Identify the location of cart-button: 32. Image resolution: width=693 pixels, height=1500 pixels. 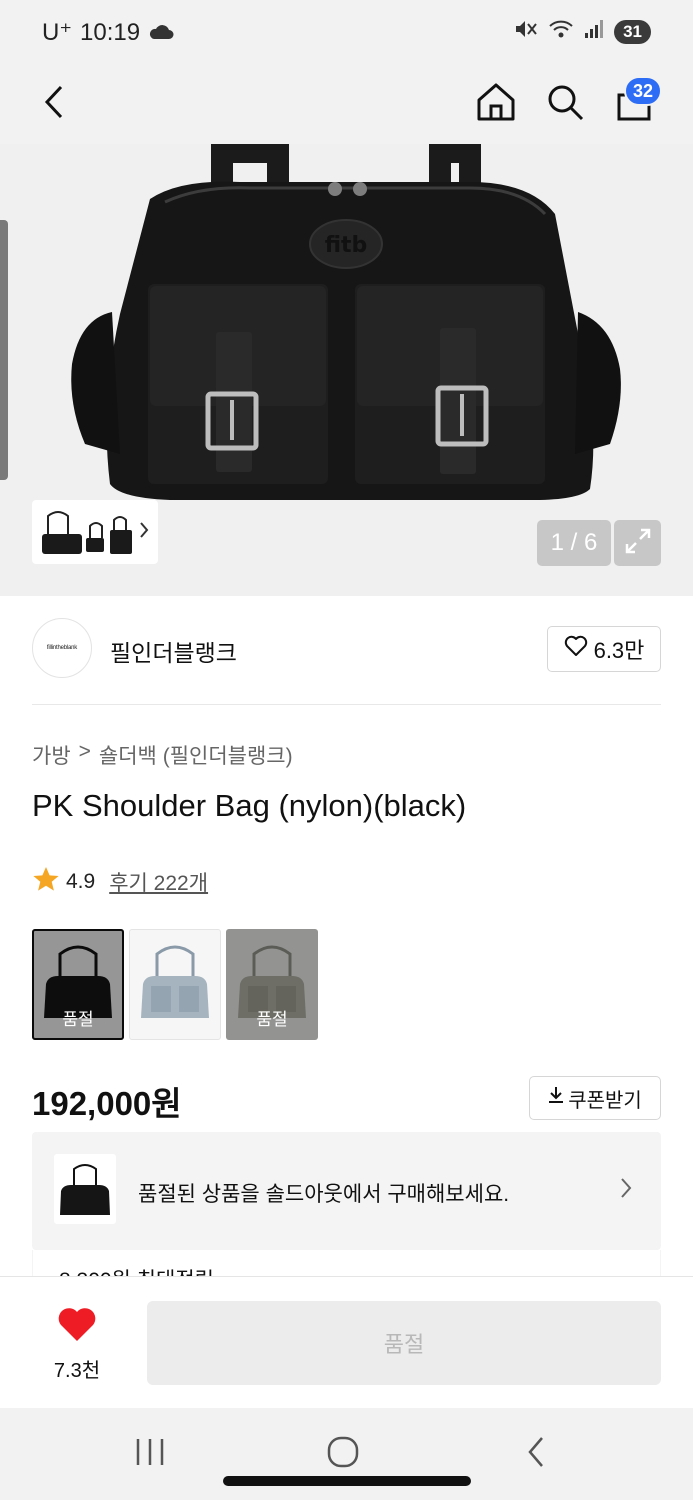
(635, 103).